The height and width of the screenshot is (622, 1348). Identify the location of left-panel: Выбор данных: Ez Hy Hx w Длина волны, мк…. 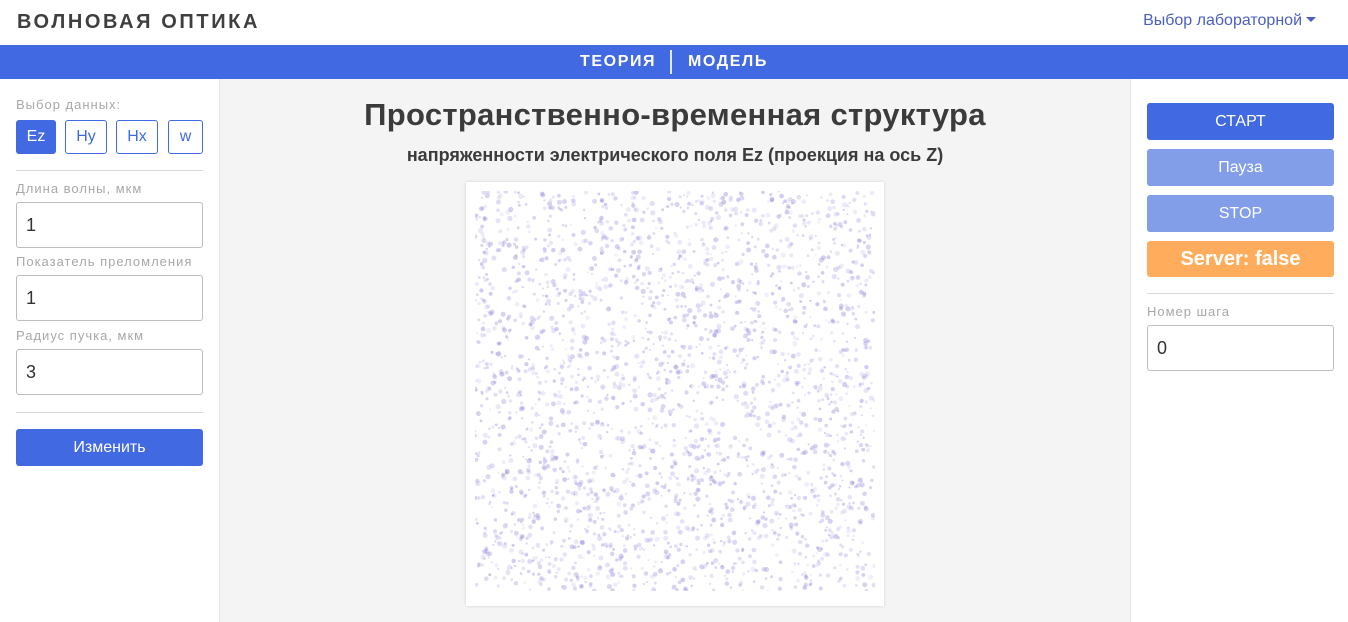
(110, 350).